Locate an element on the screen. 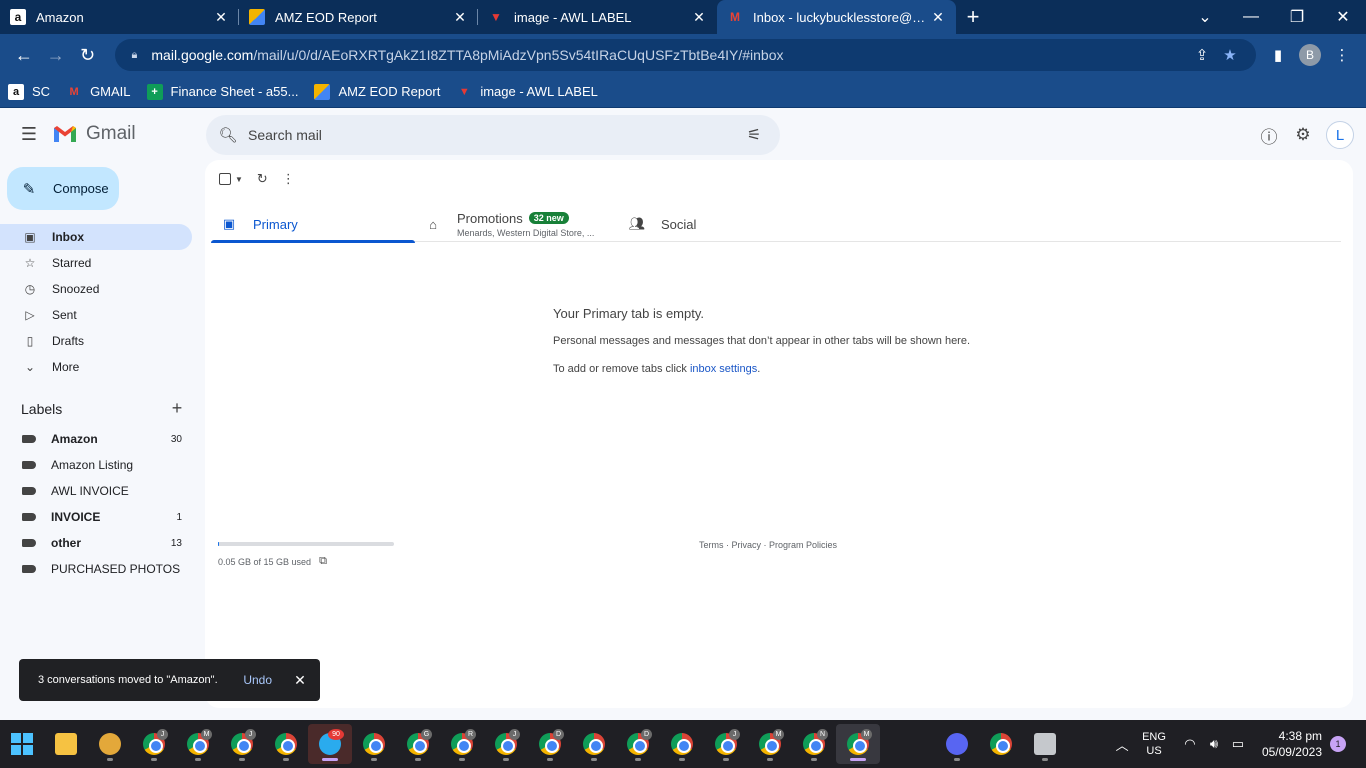  label-item-awl-invoice: AWL INVOICE is located at coordinates (96, 491).